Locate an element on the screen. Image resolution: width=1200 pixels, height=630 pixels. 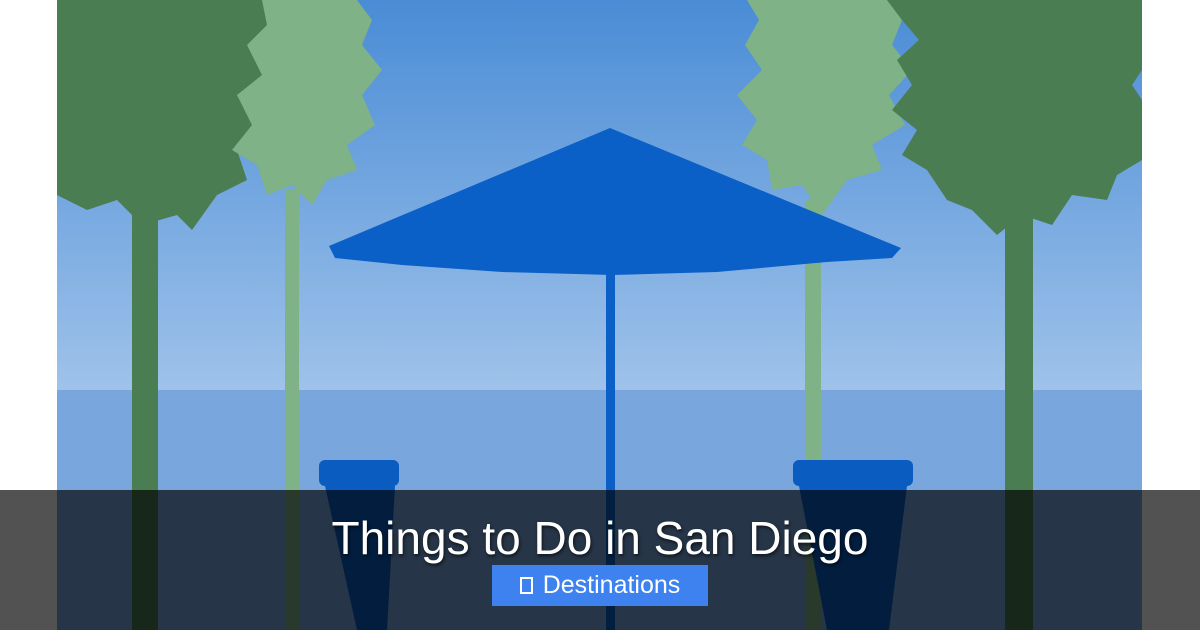
folder-icon is located at coordinates (526, 585).